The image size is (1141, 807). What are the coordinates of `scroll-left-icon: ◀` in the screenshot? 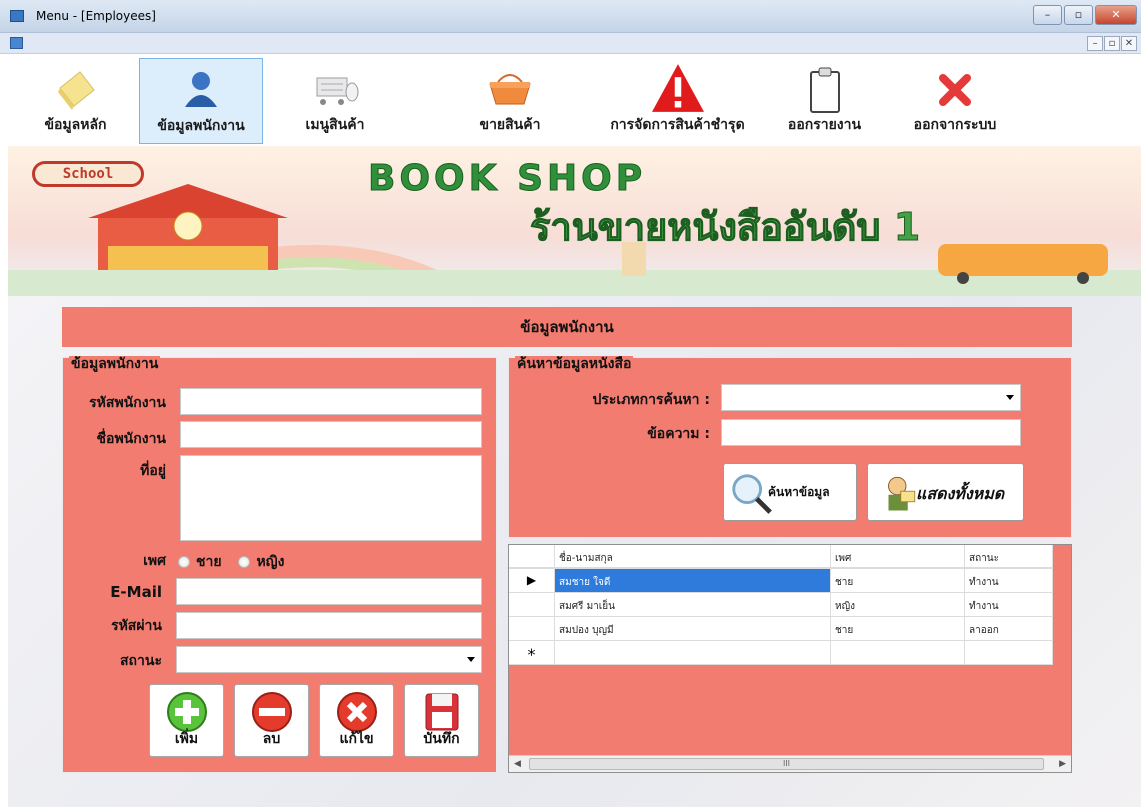 It's located at (517, 764).